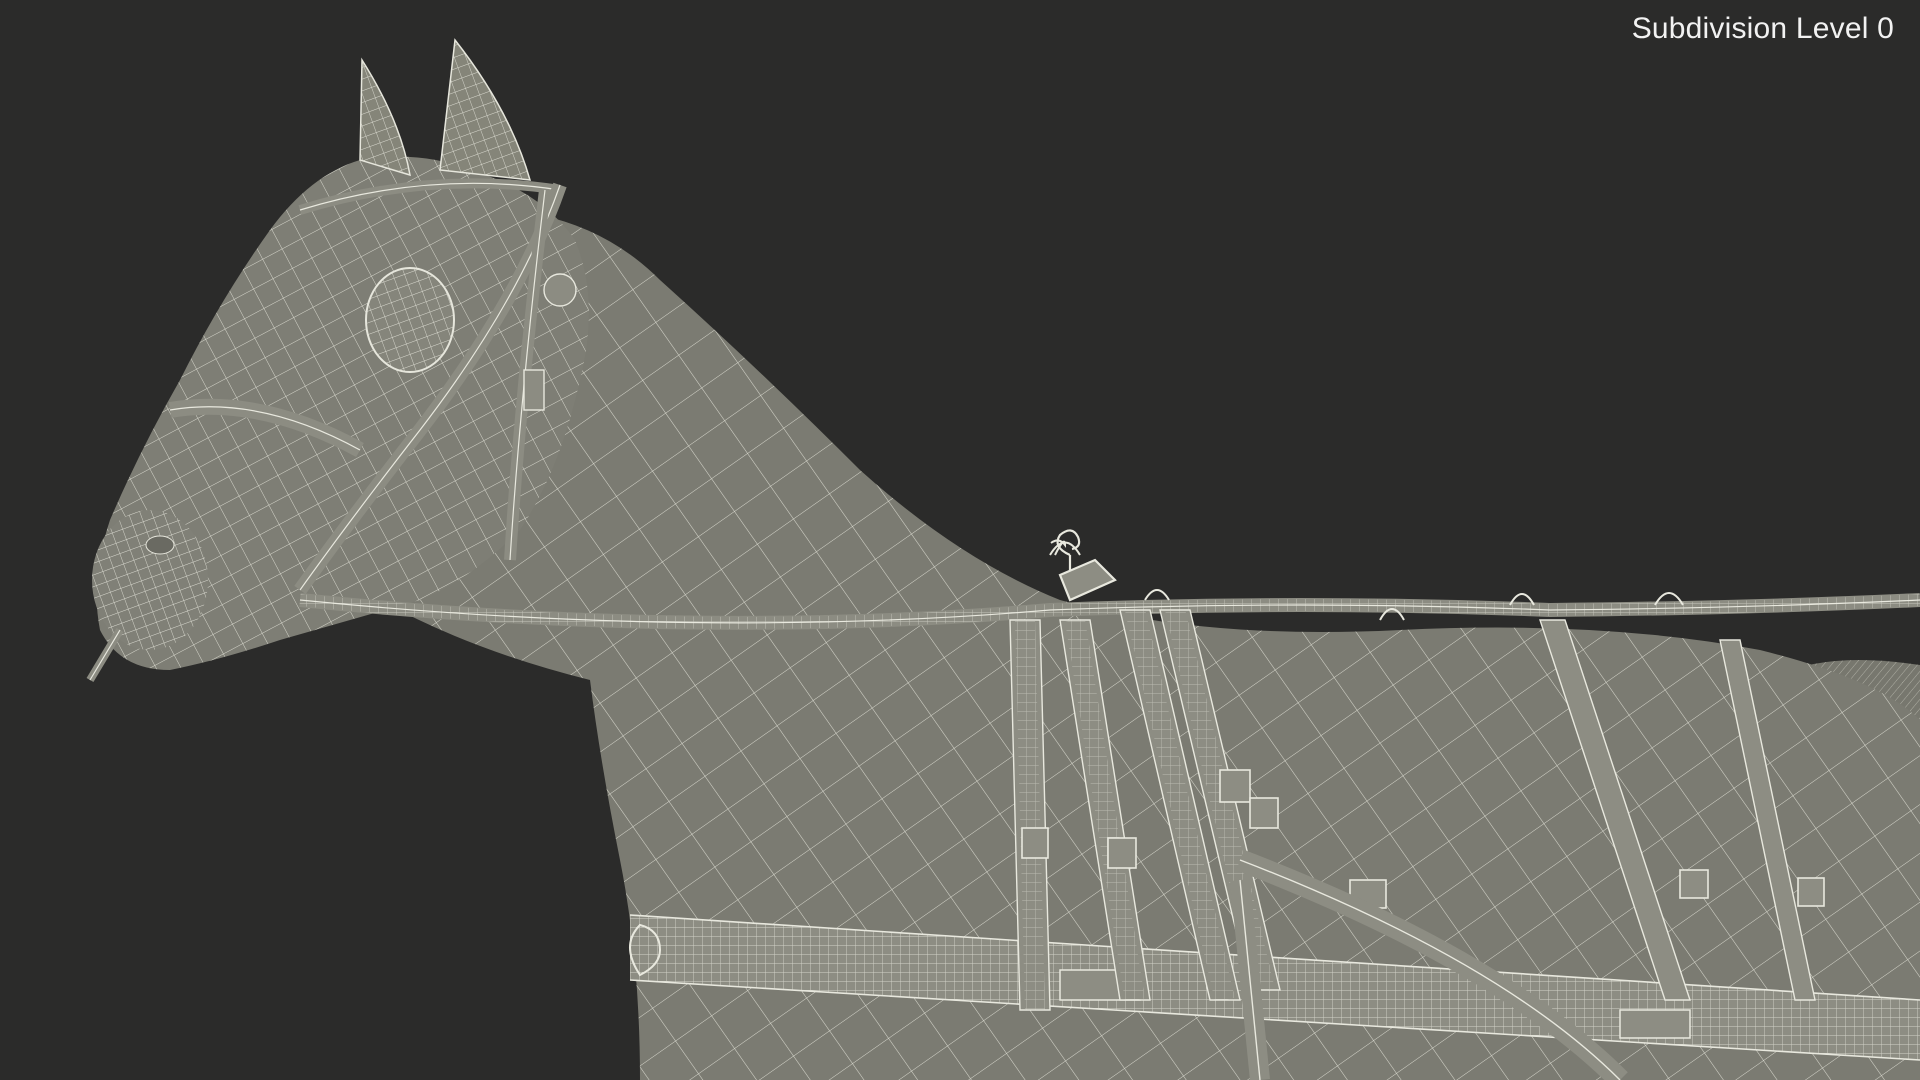  What do you see at coordinates (1762, 28) in the screenshot?
I see `subdivision-level-label: Subdivision Level 0` at bounding box center [1762, 28].